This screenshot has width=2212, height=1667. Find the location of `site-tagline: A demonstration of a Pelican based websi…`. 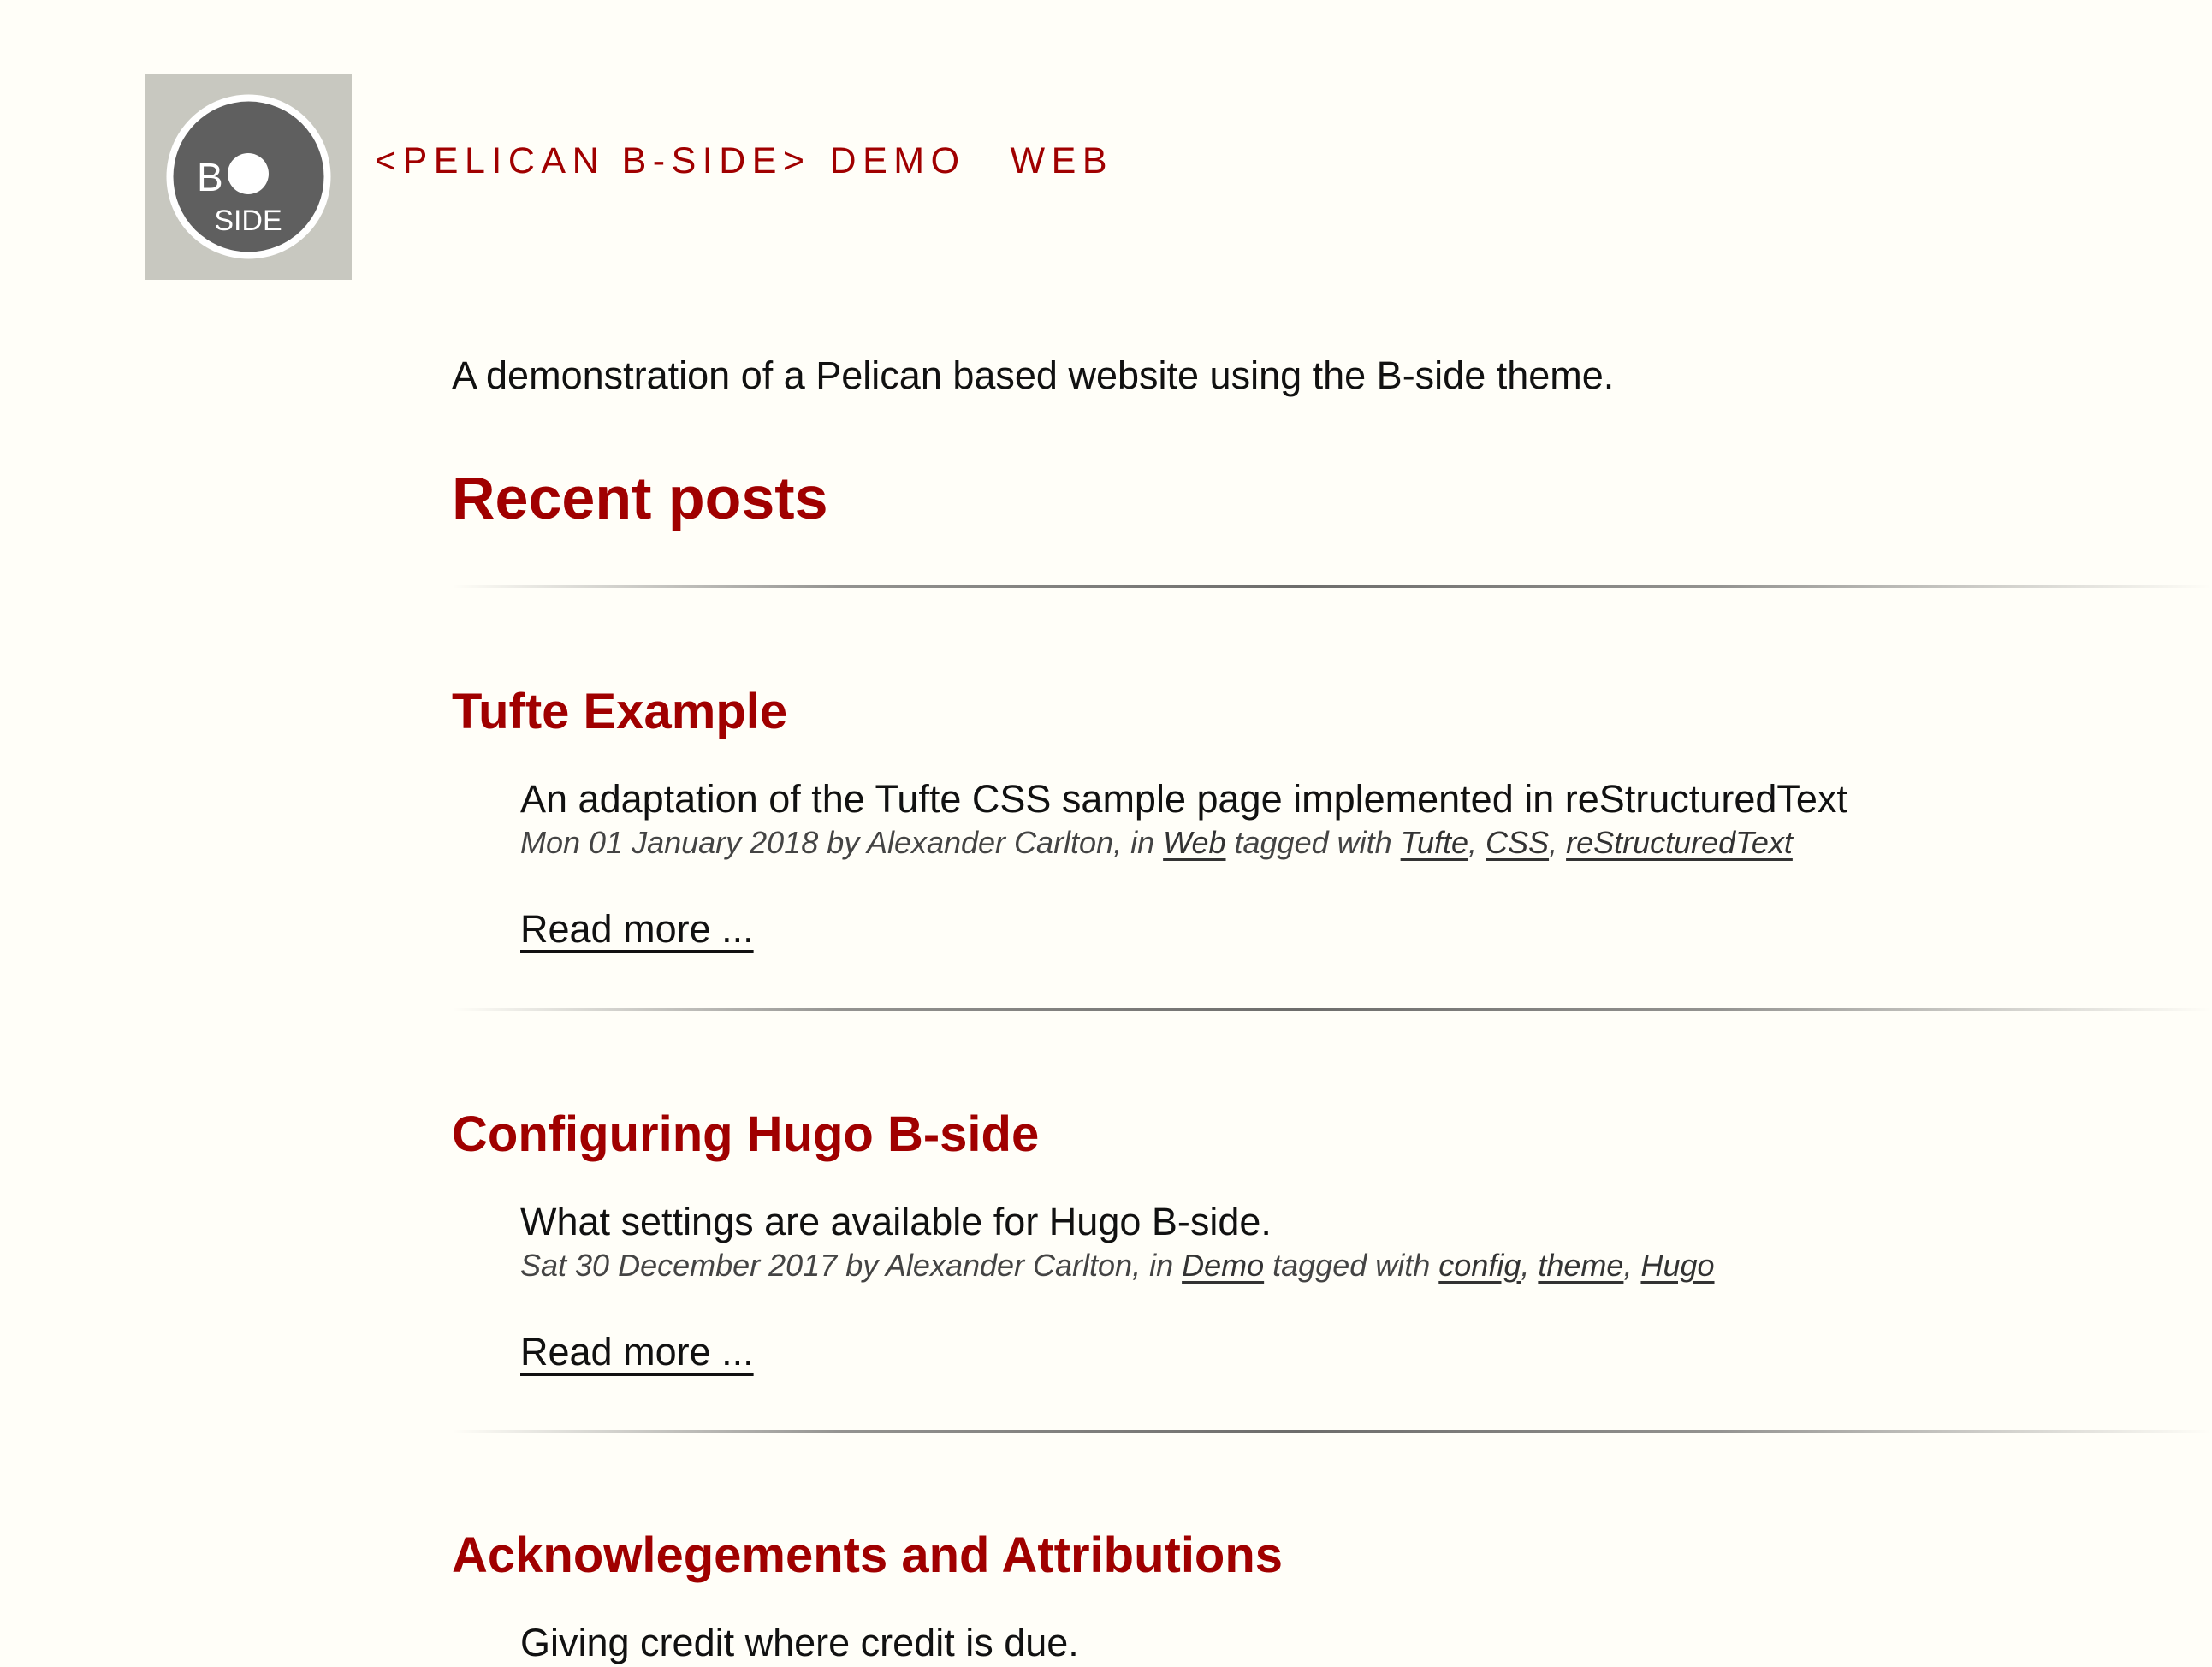

site-tagline: A demonstration of a Pelican based websi… is located at coordinates (1033, 375).